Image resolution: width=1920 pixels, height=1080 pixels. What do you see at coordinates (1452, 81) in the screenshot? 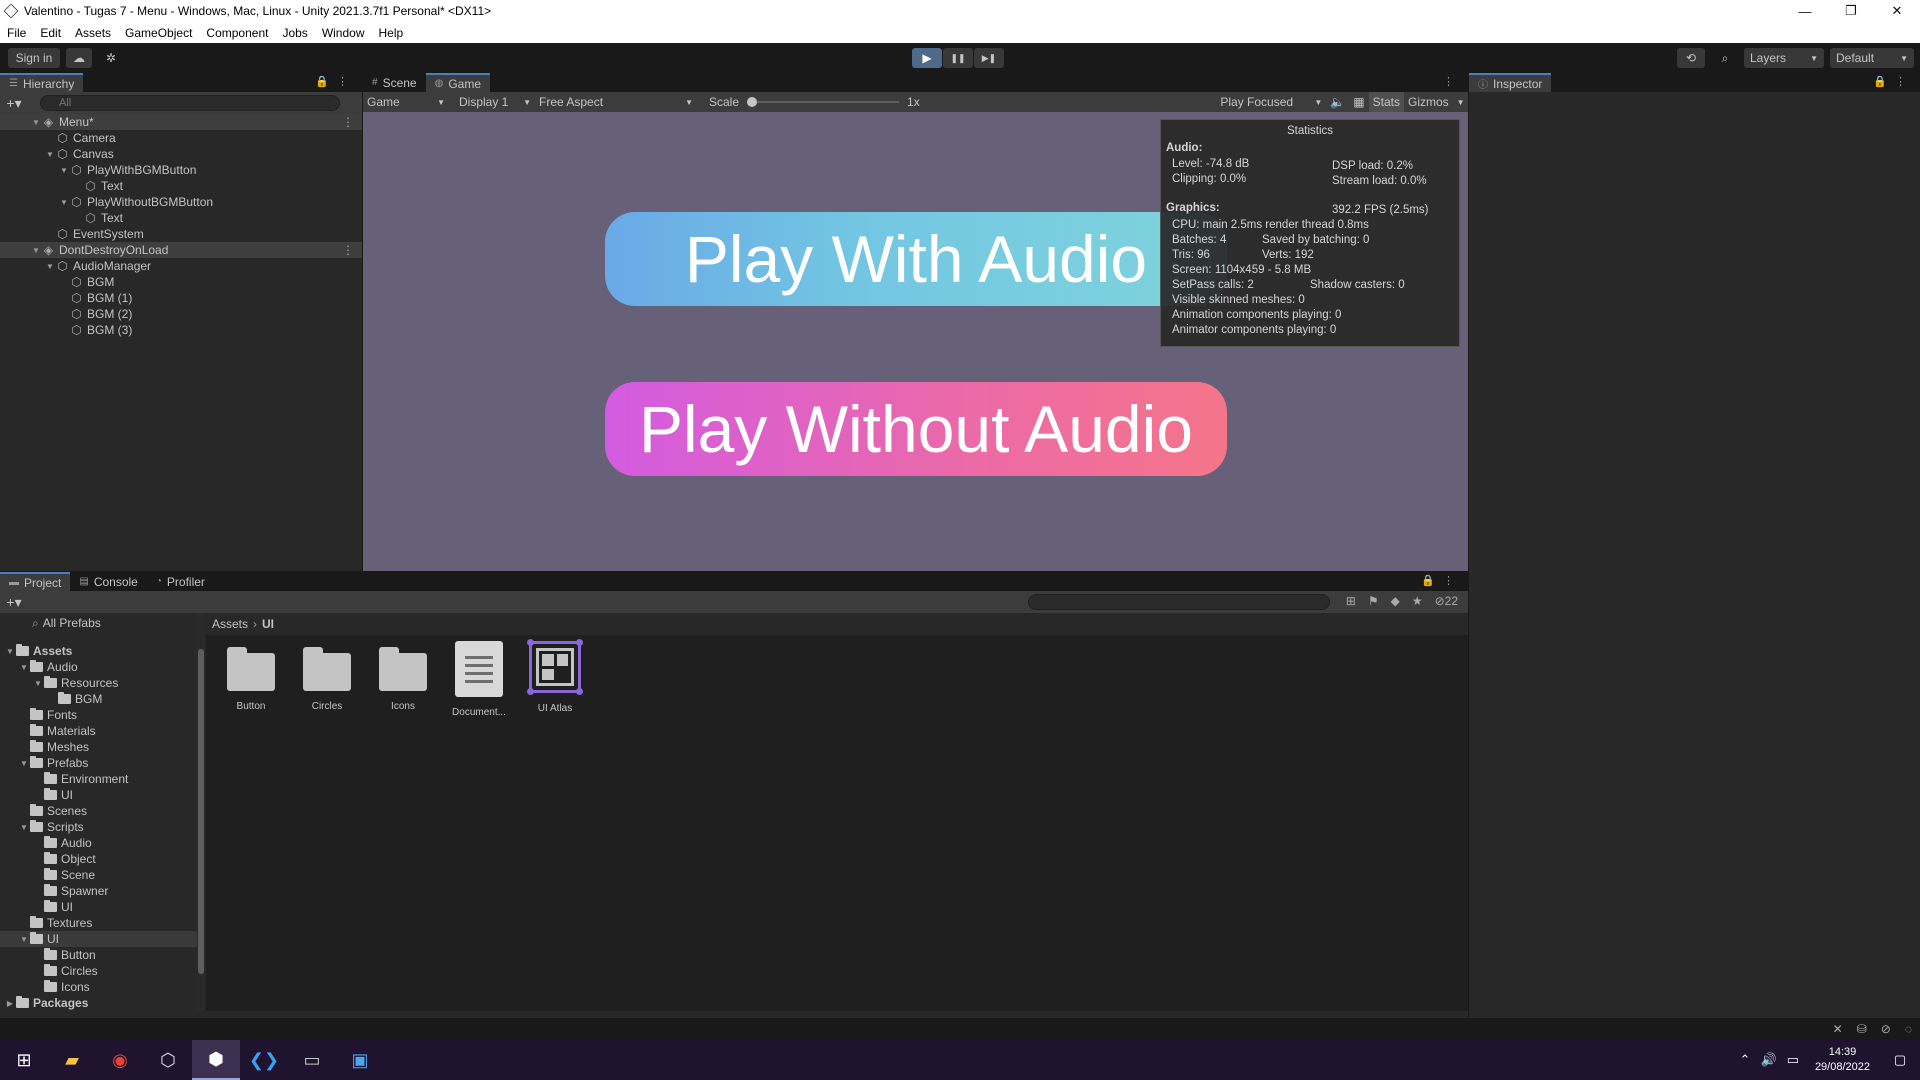
I see `panel-menu-icon: ⋮` at bounding box center [1452, 81].